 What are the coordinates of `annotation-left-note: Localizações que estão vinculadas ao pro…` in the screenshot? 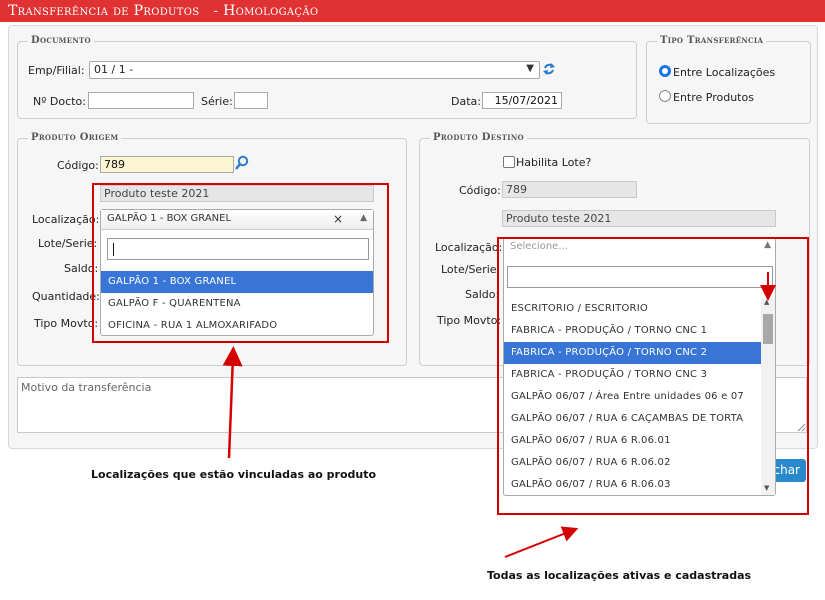 It's located at (234, 474).